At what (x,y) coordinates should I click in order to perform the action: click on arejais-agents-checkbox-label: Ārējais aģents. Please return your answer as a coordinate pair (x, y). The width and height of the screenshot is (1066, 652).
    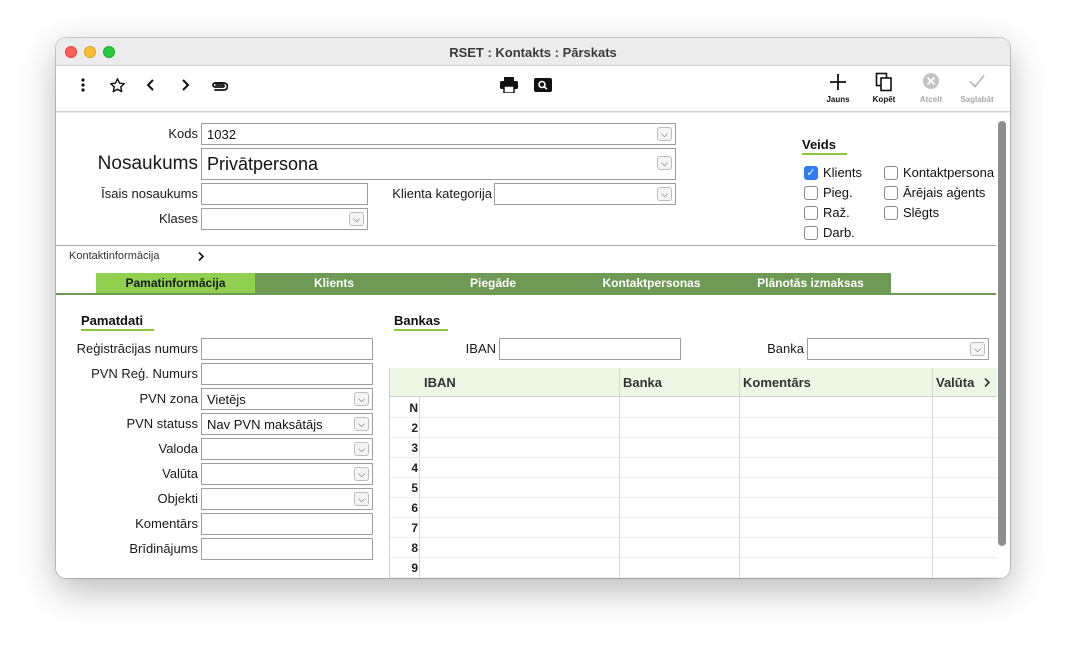
    Looking at the image, I should click on (944, 192).